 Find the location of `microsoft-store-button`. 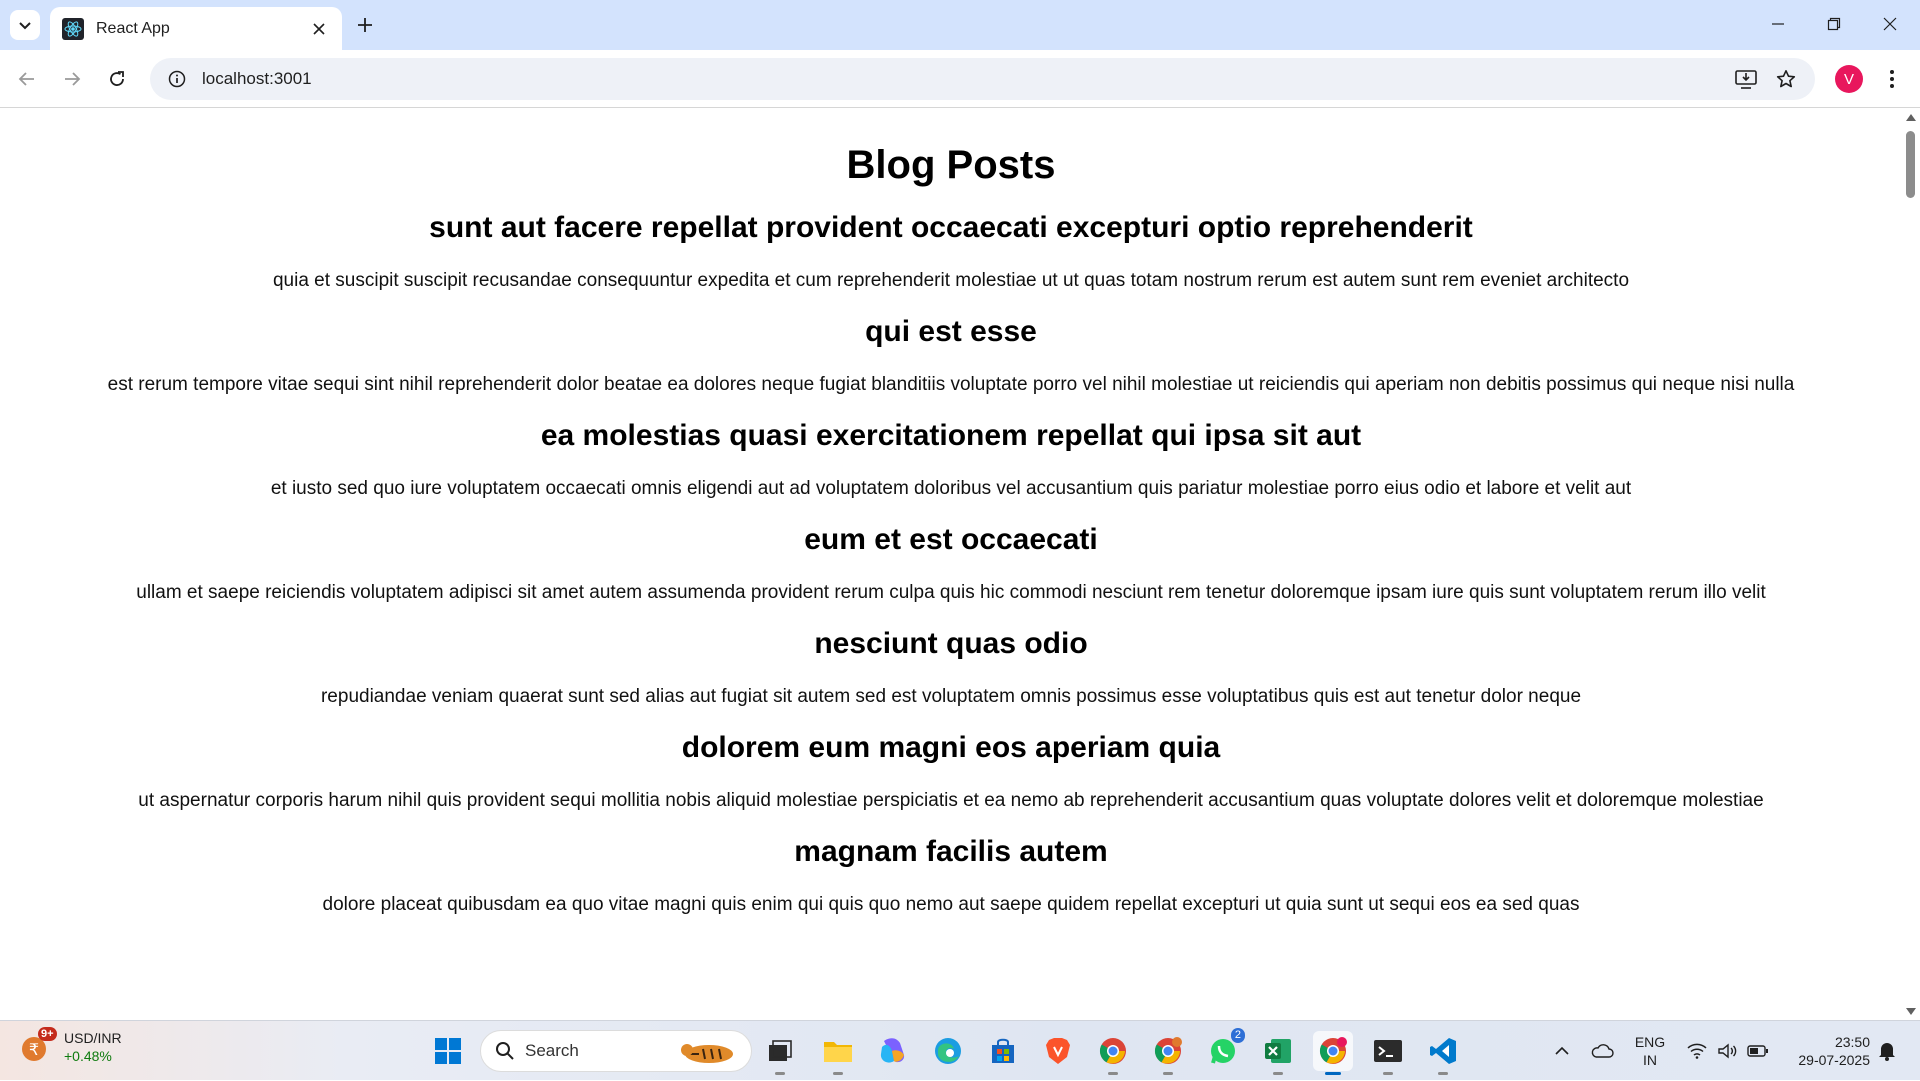

microsoft-store-button is located at coordinates (1003, 1051).